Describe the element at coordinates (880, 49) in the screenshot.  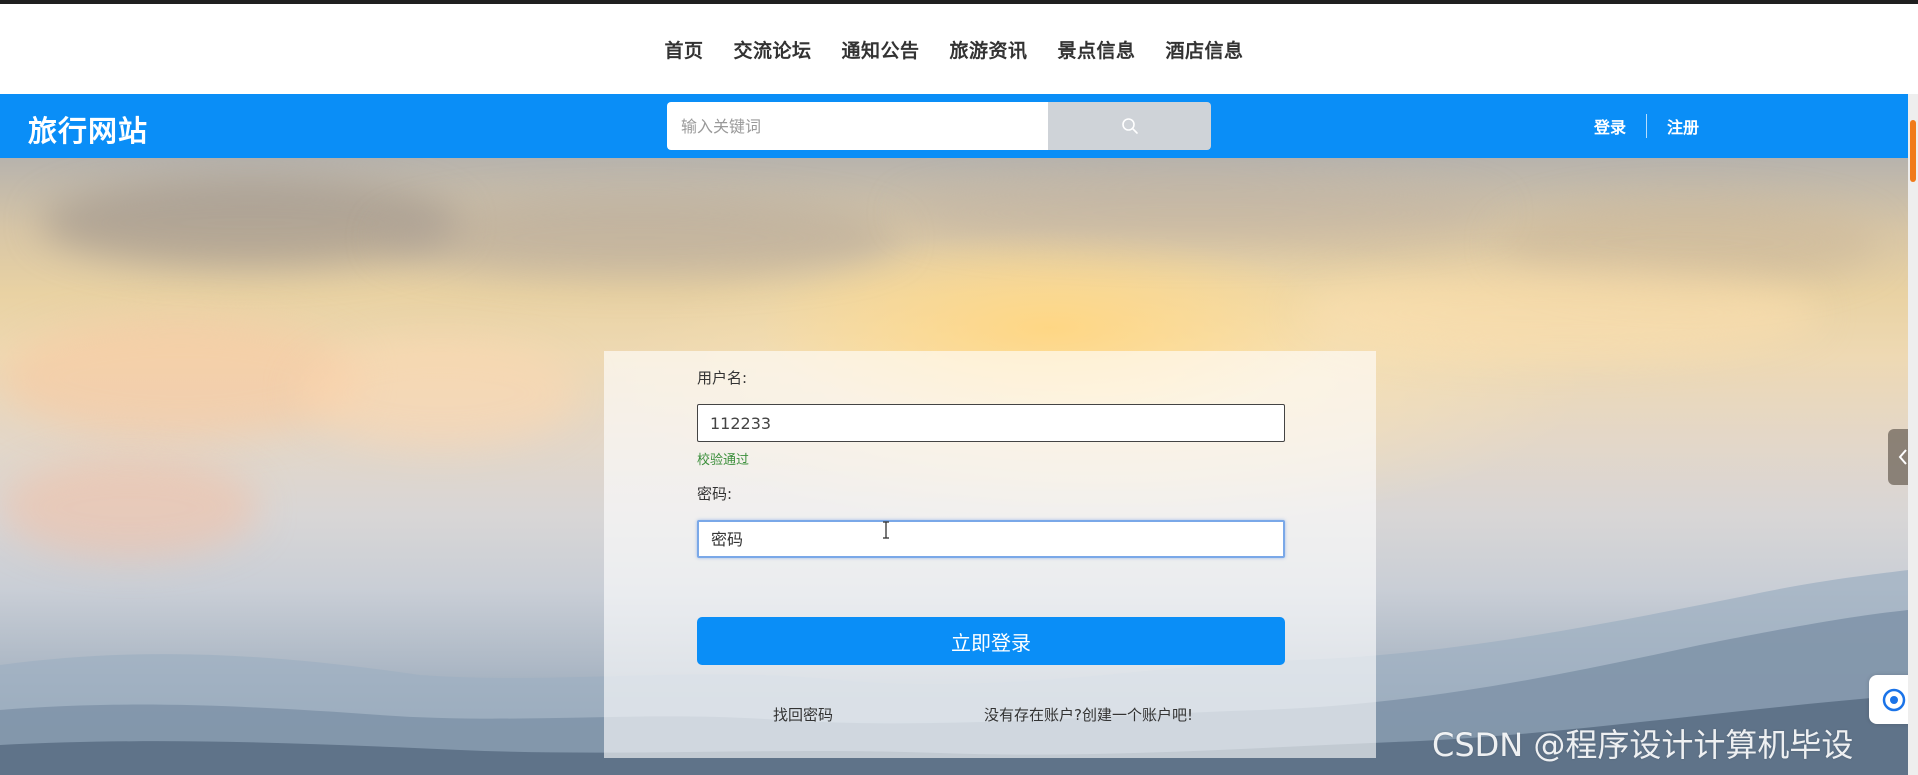
I see `nav-item-announcements: 通知公告` at that location.